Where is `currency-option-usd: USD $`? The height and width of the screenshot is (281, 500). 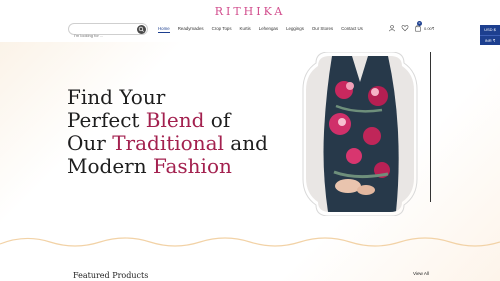 currency-option-usd: USD $ is located at coordinates (490, 30).